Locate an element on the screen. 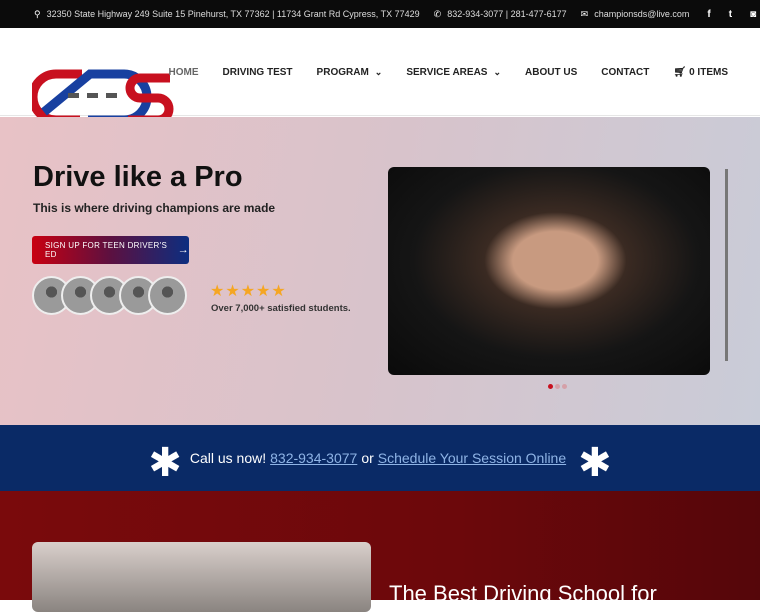 The image size is (760, 612). phone-link: 832-934-3077 is located at coordinates (313, 458).